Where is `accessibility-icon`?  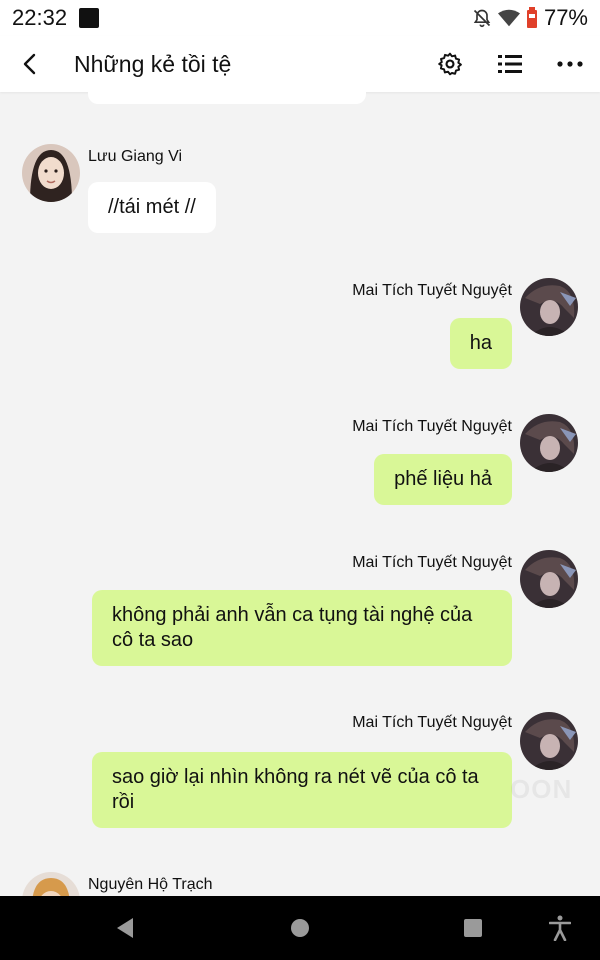
accessibility-icon is located at coordinates (560, 928).